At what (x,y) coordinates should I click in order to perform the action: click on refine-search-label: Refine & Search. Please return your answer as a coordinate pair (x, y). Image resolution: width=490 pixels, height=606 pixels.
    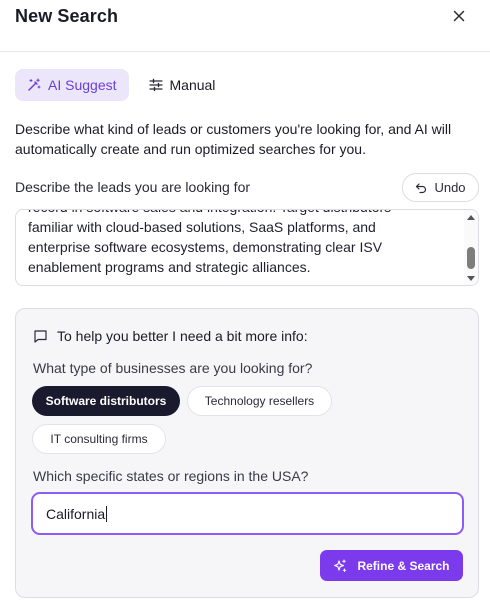
    Looking at the image, I should click on (403, 565).